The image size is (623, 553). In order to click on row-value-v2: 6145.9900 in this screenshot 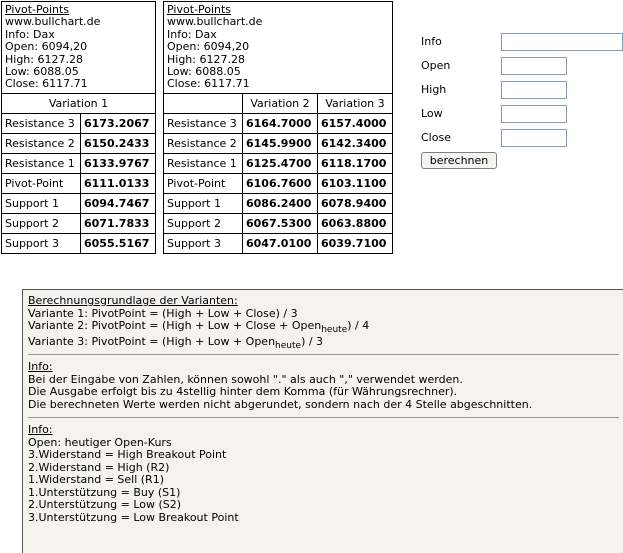, I will do `click(280, 143)`.